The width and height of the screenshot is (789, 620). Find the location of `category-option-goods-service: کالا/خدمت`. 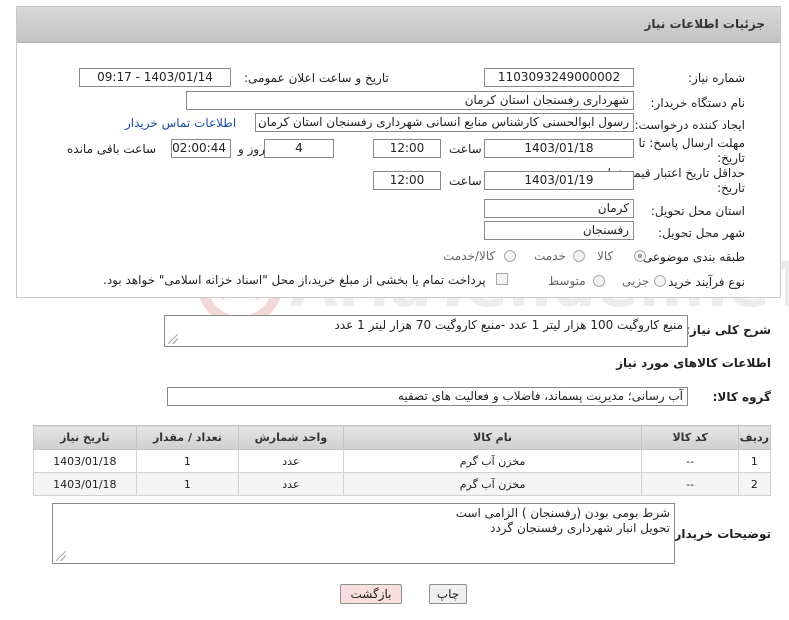

category-option-goods-service: کالا/خدمت is located at coordinates (469, 256).